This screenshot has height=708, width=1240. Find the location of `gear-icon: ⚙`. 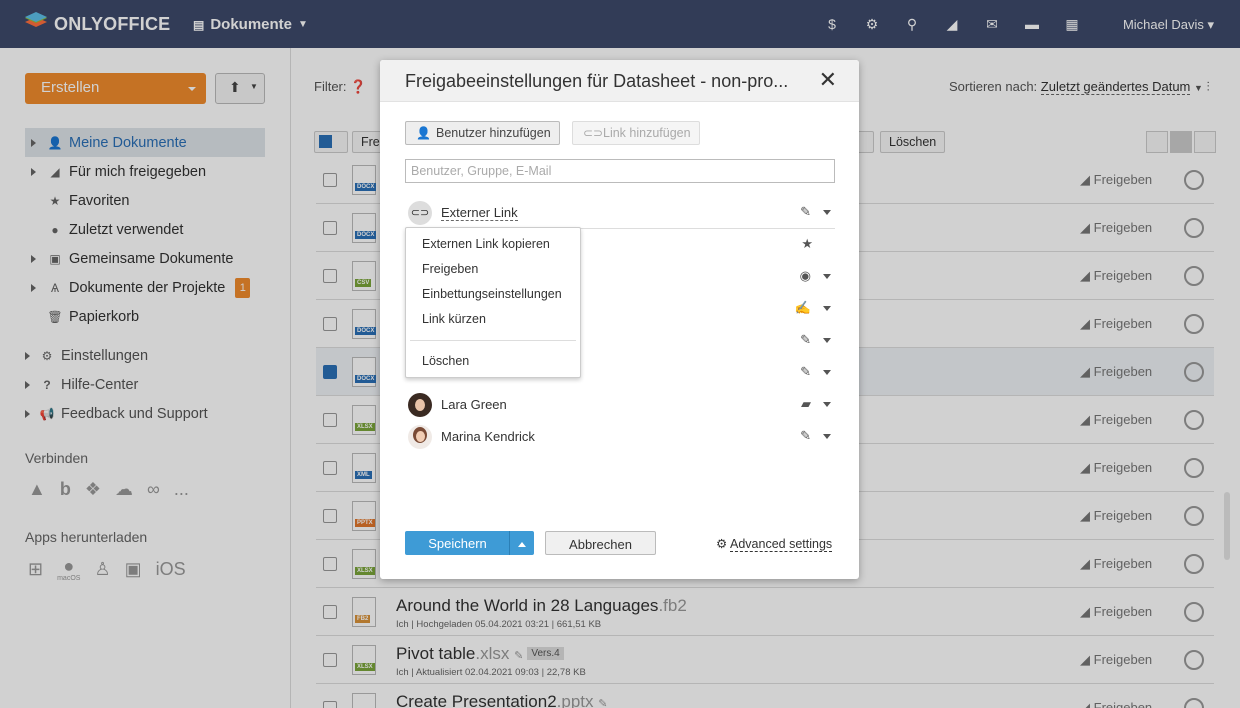

gear-icon: ⚙ is located at coordinates (722, 544).